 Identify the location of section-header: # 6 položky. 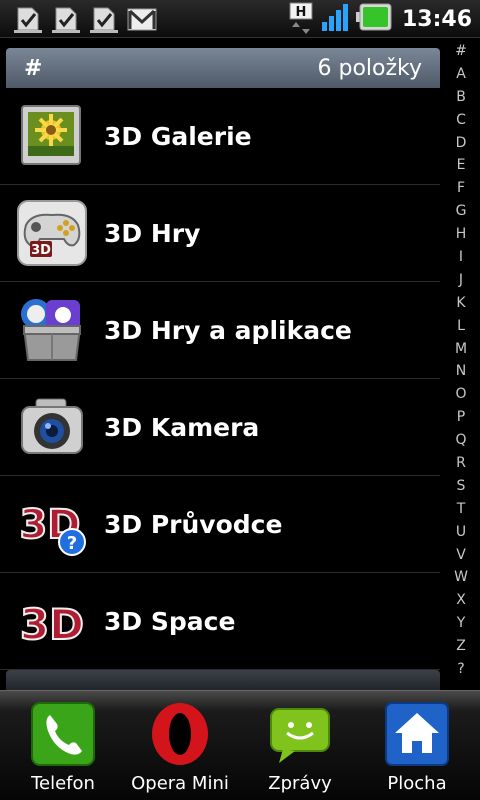
(223, 68).